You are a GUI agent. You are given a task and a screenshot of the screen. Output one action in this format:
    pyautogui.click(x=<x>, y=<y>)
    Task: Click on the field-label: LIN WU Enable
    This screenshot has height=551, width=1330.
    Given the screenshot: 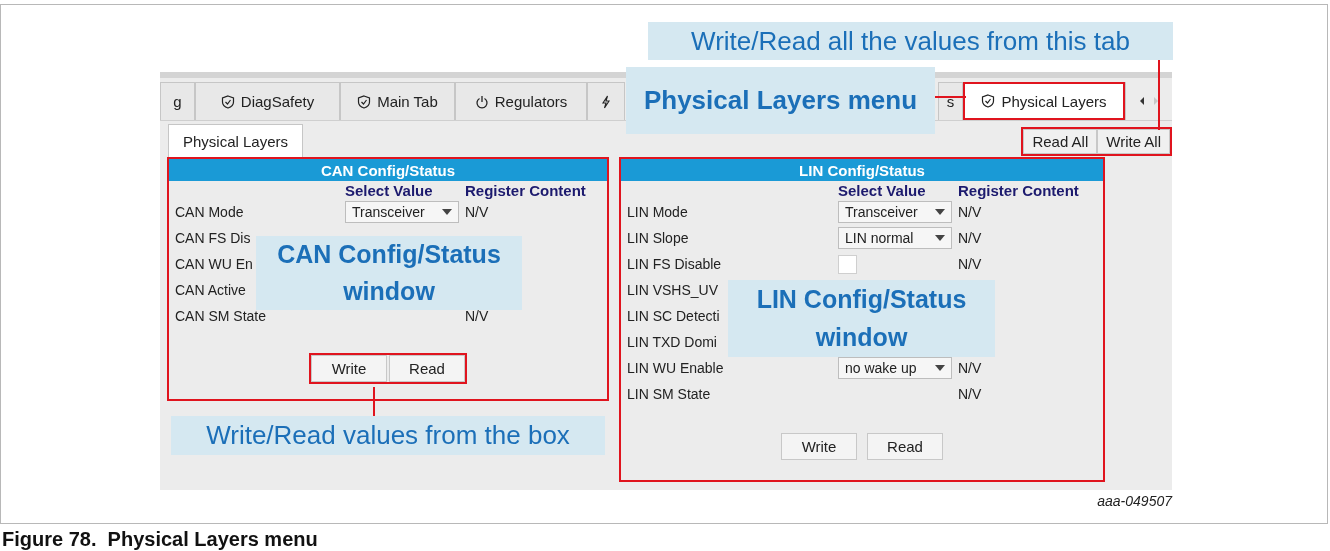 What is the action you would take?
    pyautogui.click(x=675, y=368)
    